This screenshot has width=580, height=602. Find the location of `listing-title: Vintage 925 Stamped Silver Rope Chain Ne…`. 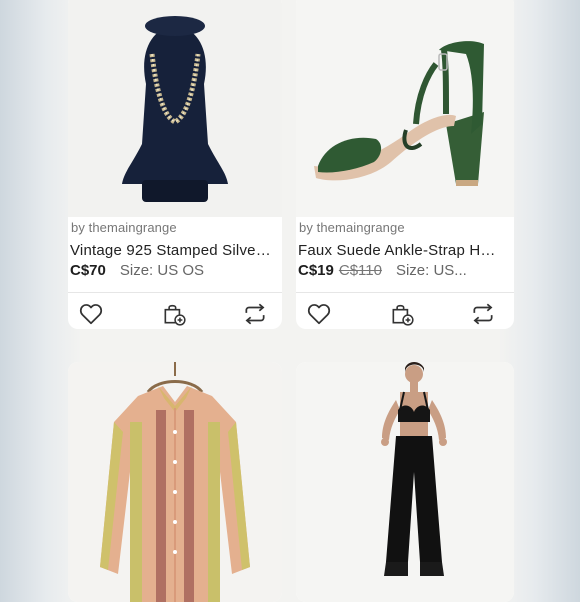

listing-title: Vintage 925 Stamped Silver Rope Chain Ne… is located at coordinates (172, 250).